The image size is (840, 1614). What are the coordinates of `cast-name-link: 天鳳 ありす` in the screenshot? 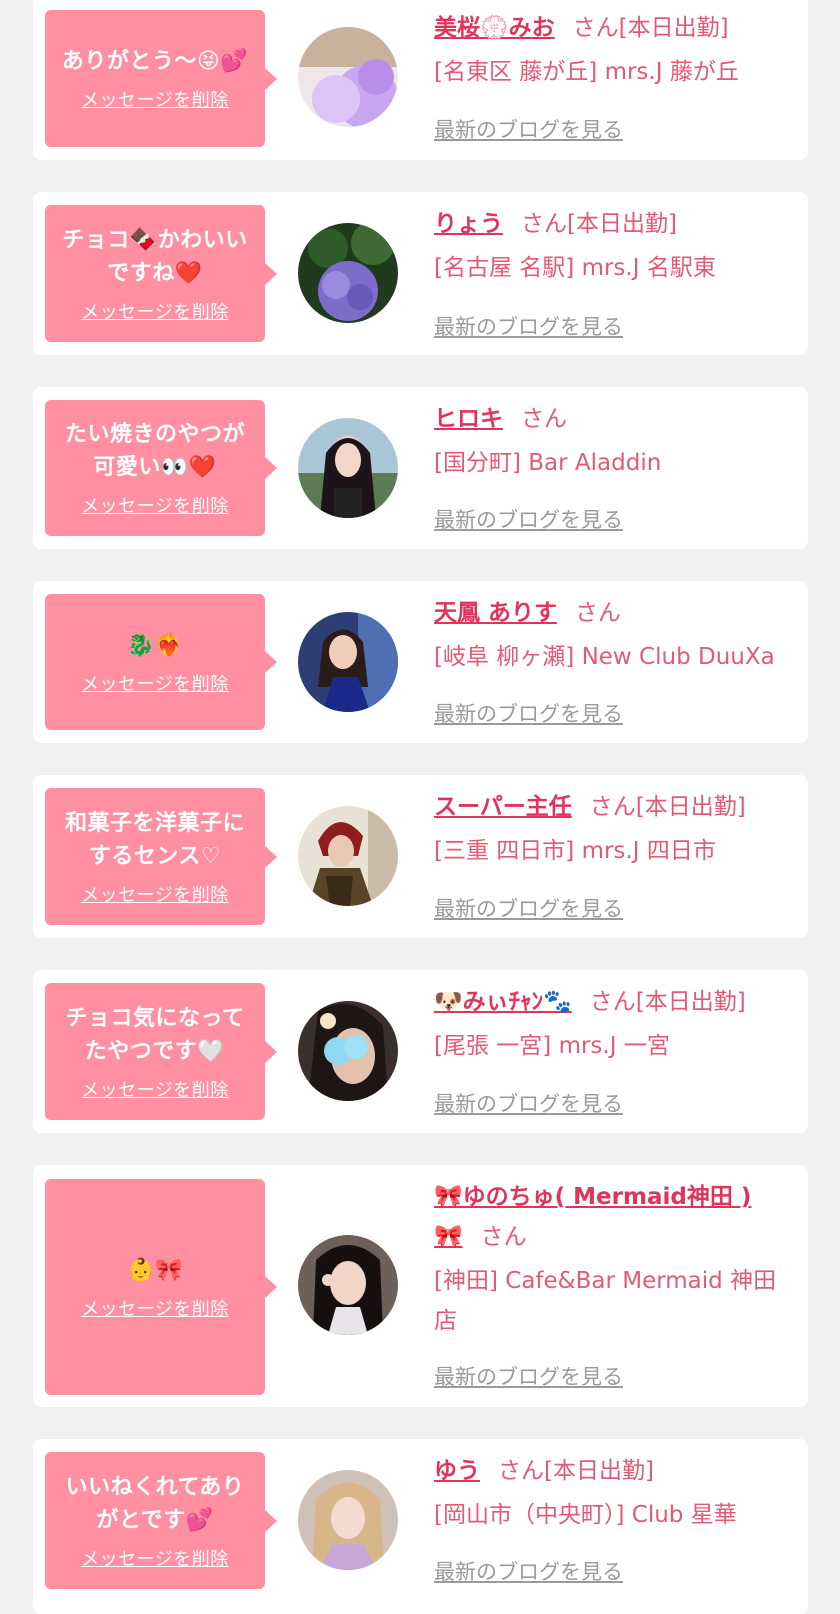 It's located at (495, 613).